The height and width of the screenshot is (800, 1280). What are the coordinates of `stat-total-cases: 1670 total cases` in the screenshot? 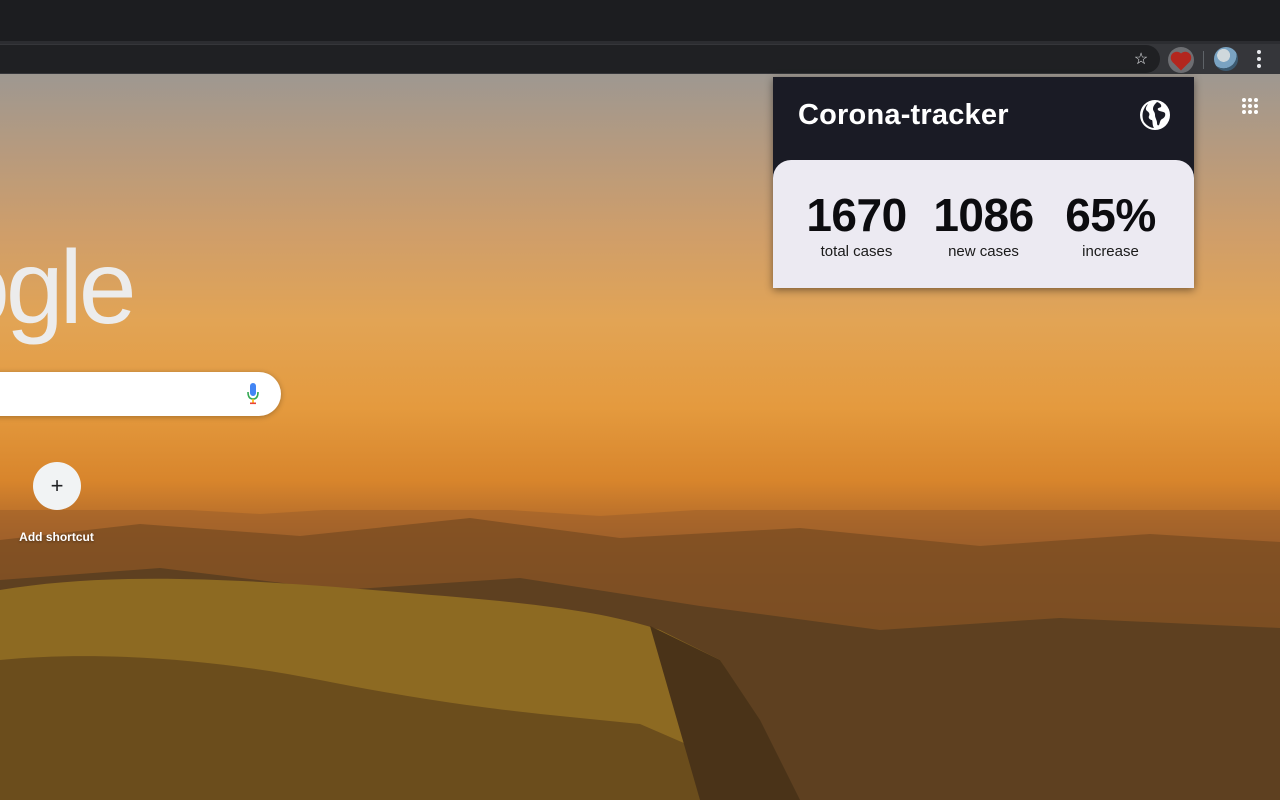 It's located at (856, 224).